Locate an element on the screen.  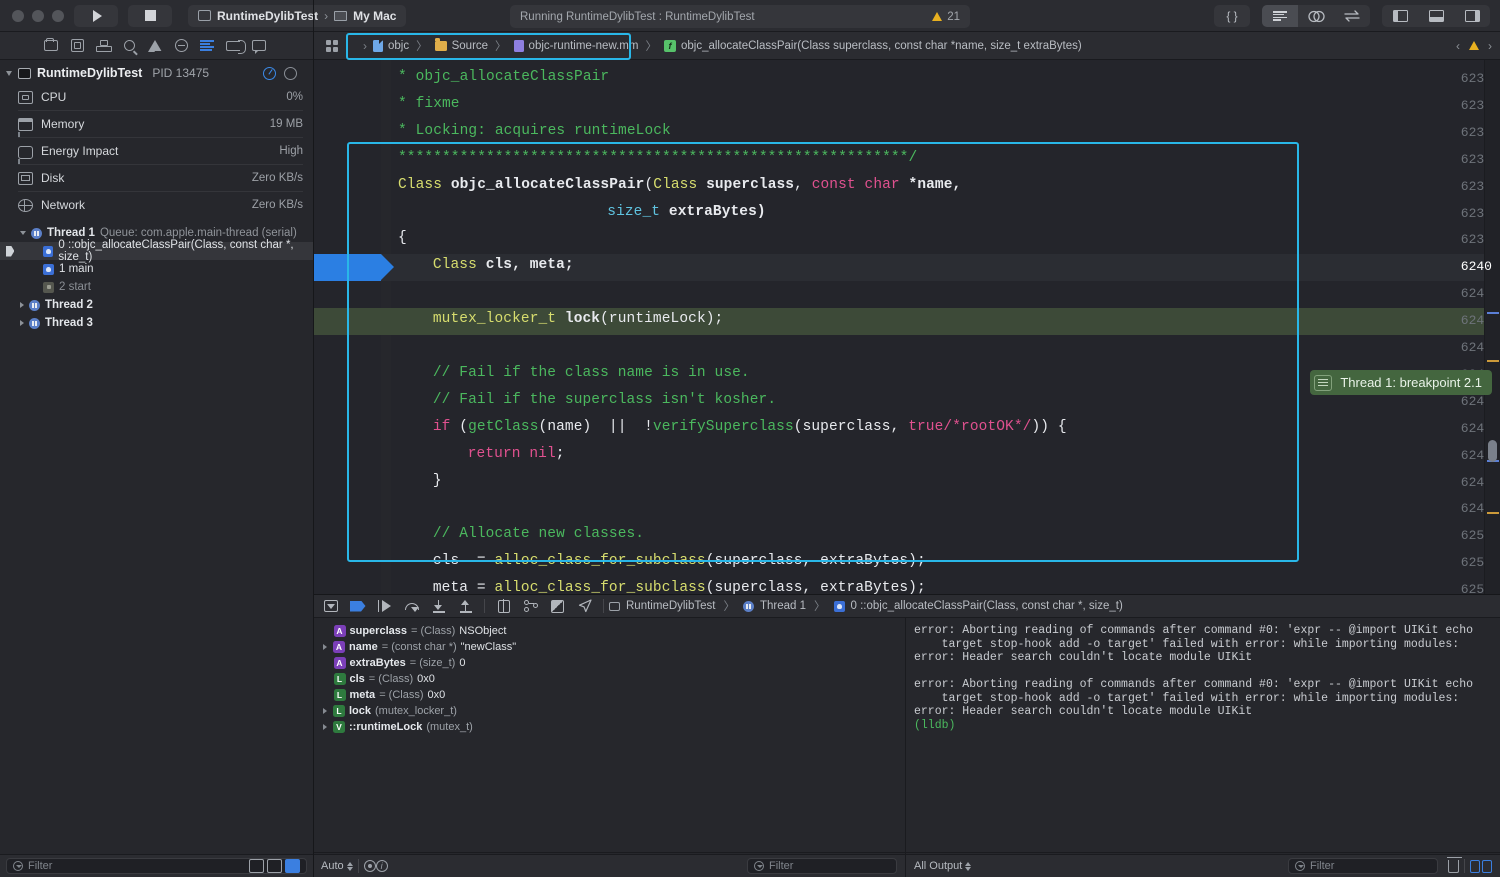
project-navigator-button is located at coordinates (51, 46).